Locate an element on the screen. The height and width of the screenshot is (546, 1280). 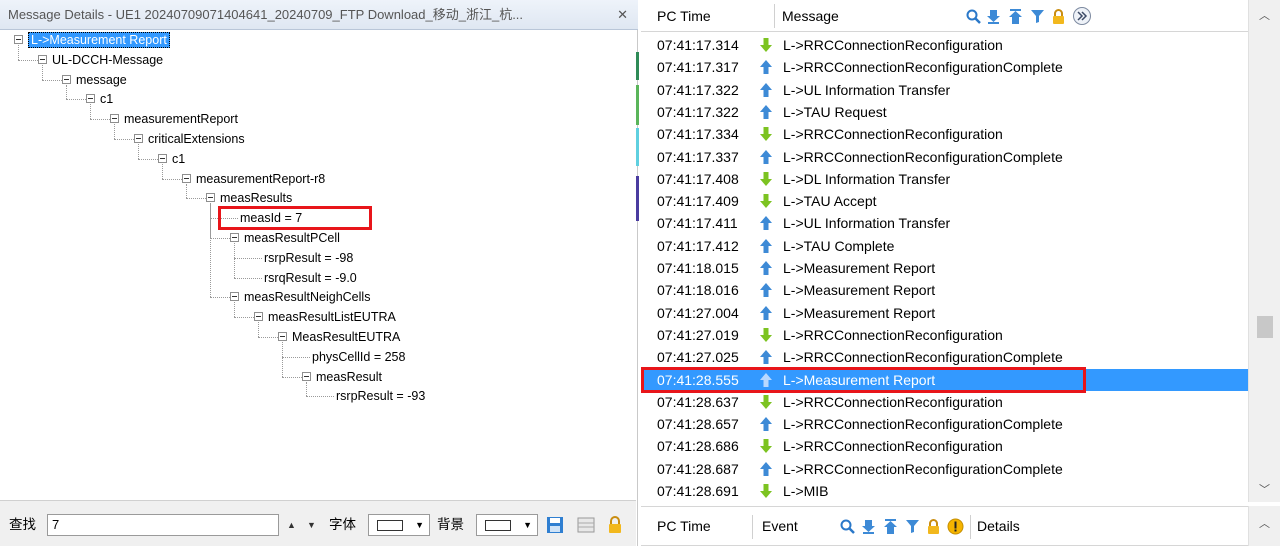
message-row: 07:41:17.322 L->UL Information Transfer is located at coordinates (945, 90).